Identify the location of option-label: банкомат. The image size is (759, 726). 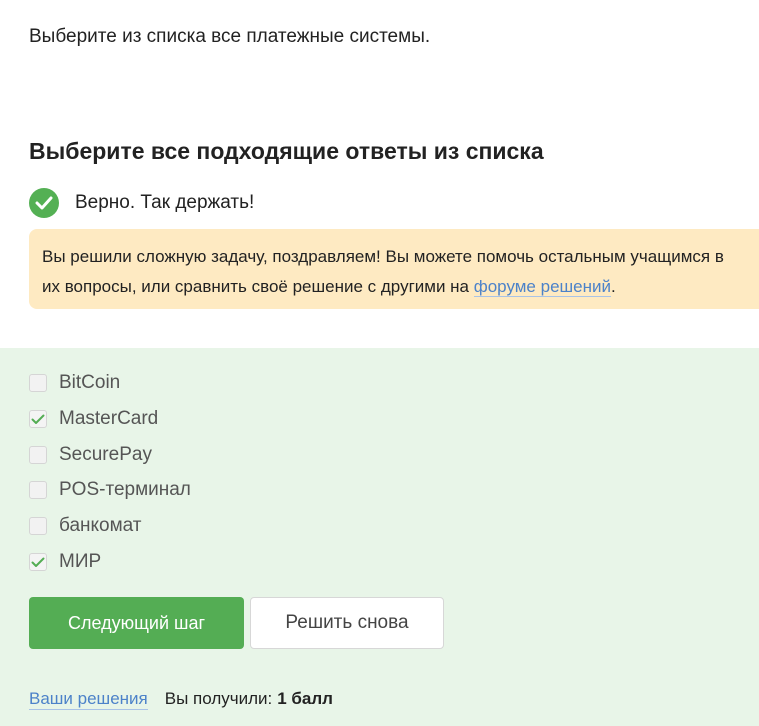
(100, 525).